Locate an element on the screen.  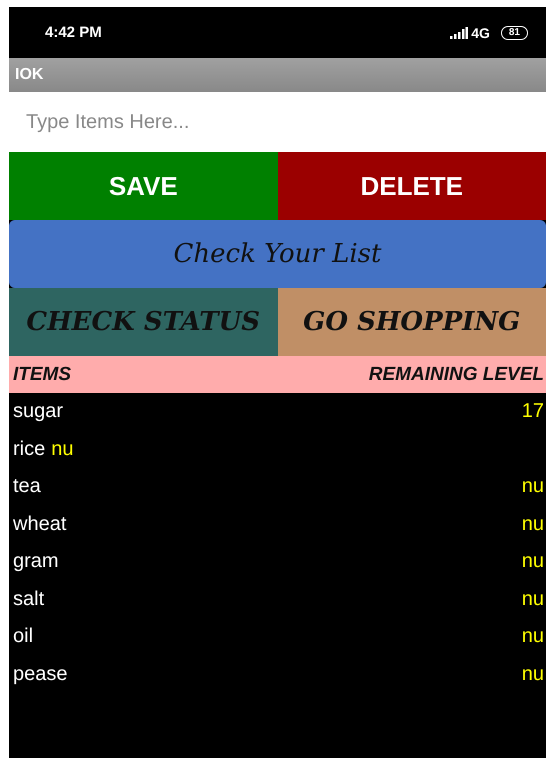
item-name: gram is located at coordinates (36, 562).